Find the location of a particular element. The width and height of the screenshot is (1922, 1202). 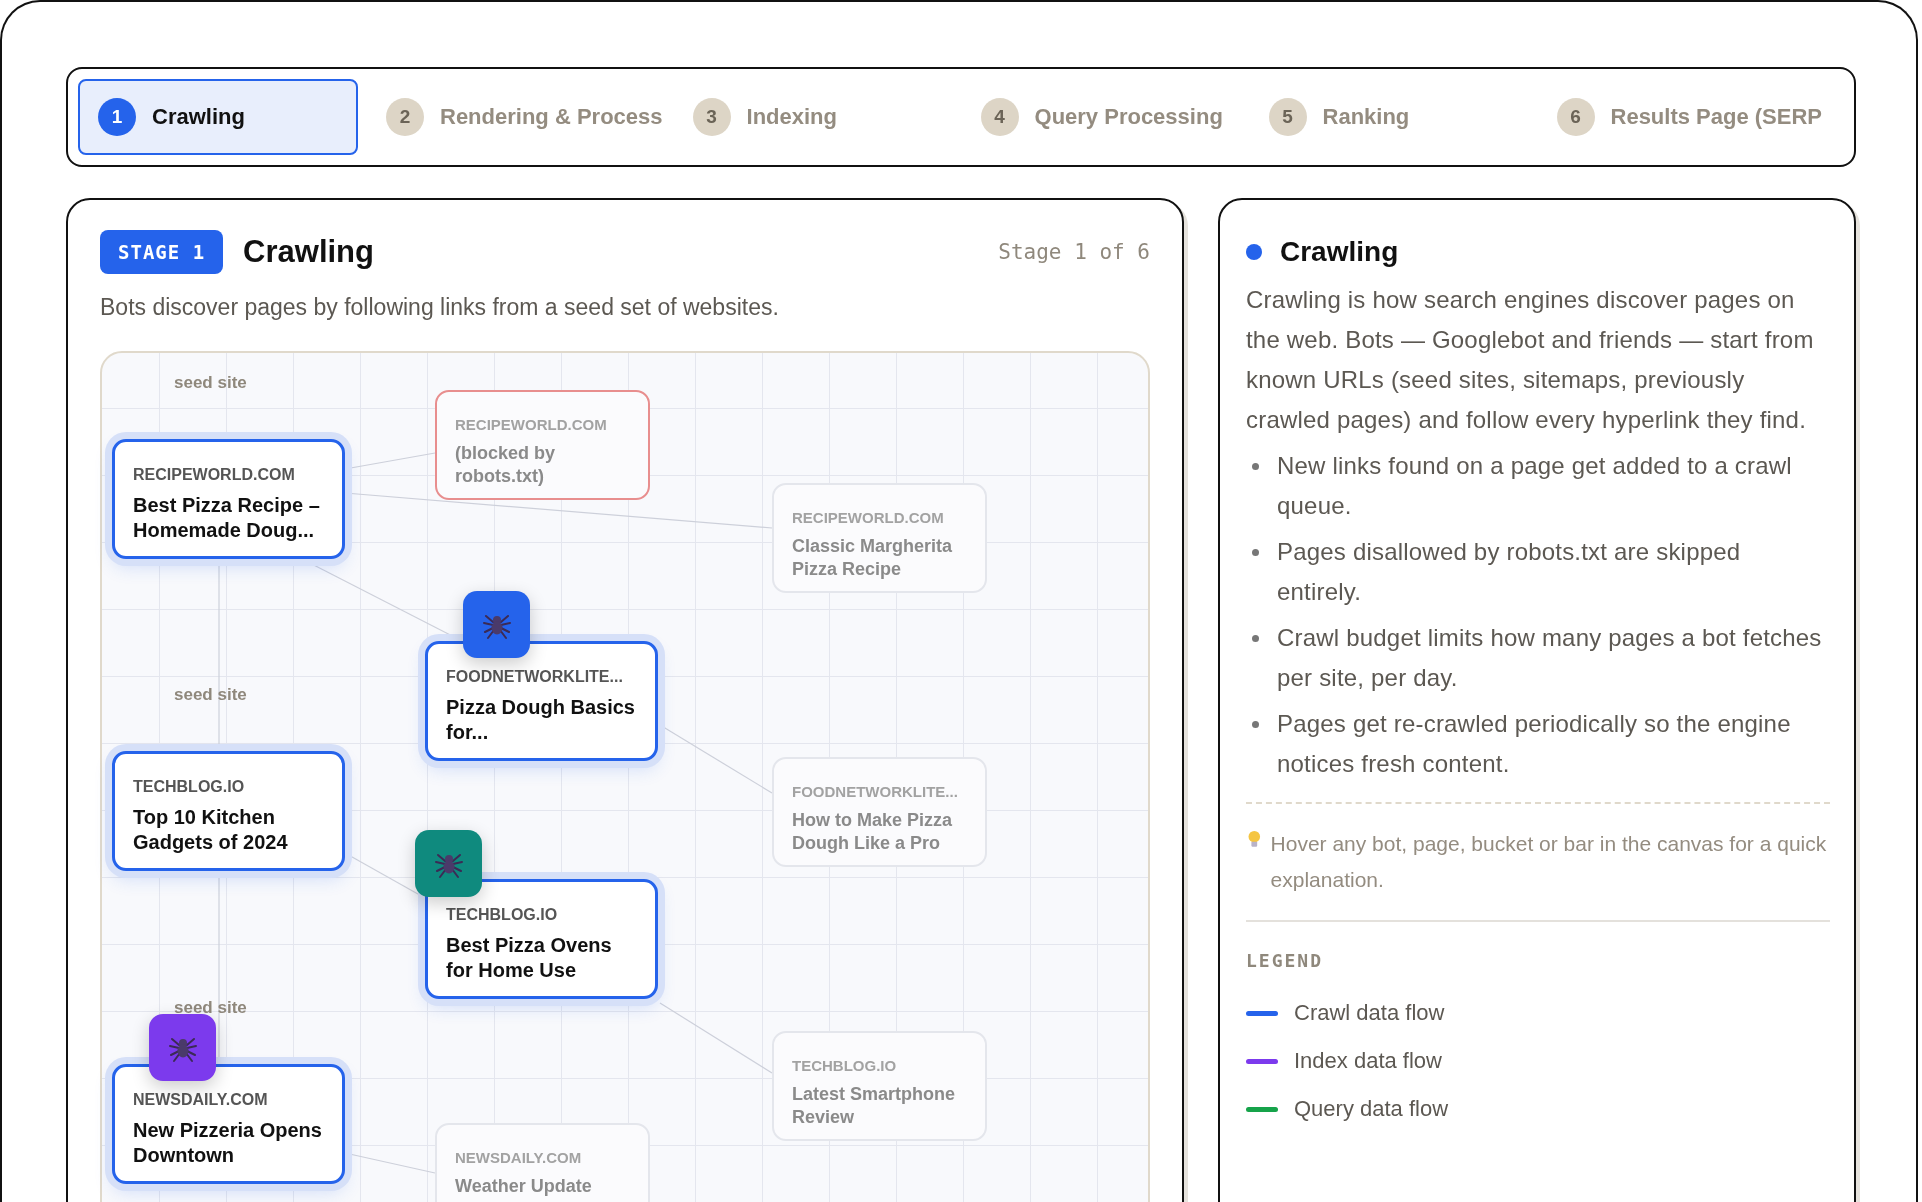

legend-label: Query data flow is located at coordinates (1371, 1109).